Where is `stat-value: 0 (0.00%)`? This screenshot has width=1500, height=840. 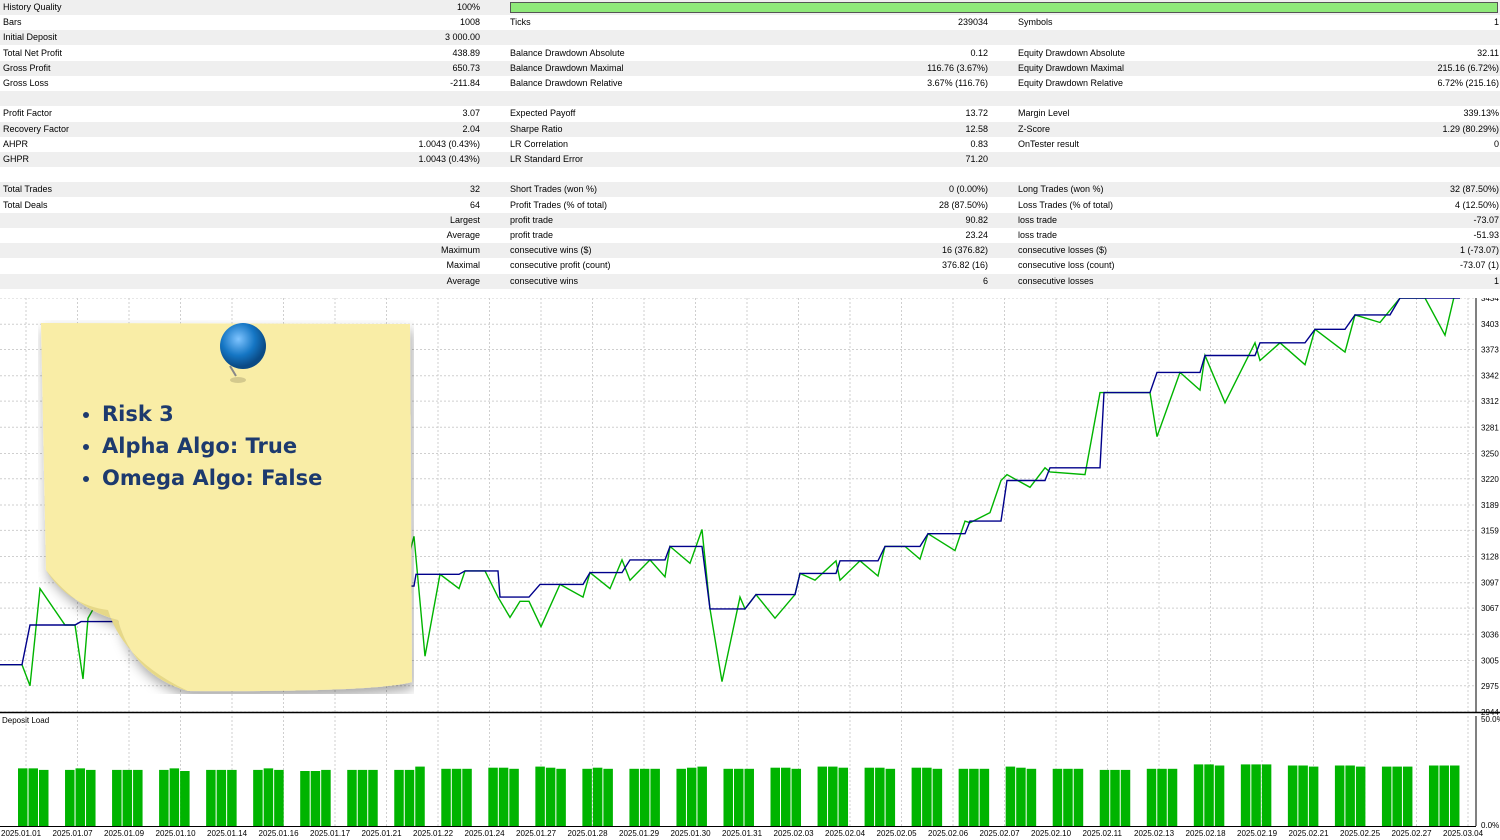 stat-value: 0 (0.00%) is located at coordinates (968, 189).